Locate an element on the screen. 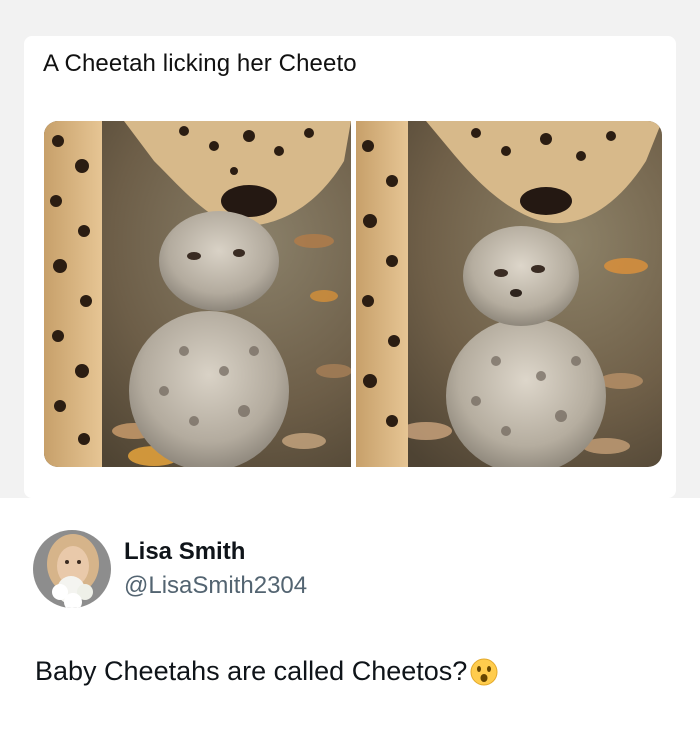  surprised-face-emoji-icon is located at coordinates (484, 675).